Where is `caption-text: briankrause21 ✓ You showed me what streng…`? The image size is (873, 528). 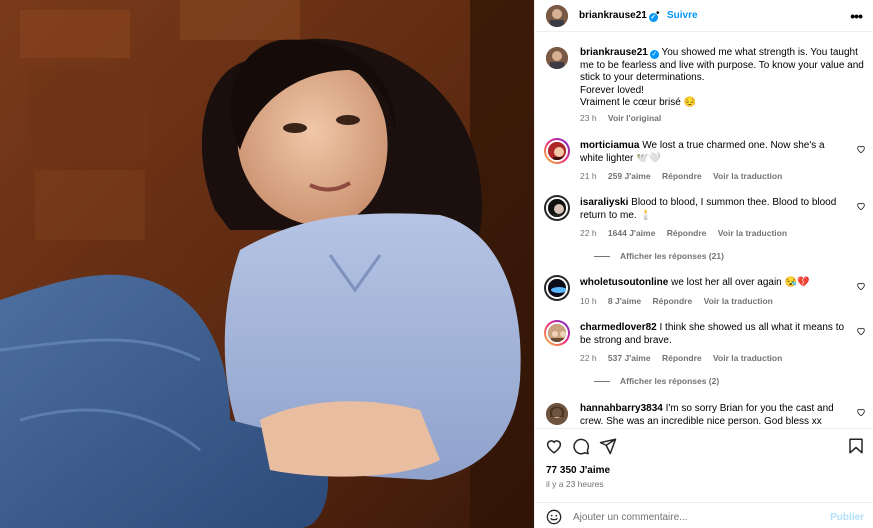 caption-text: briankrause21 ✓ You showed me what streng… is located at coordinates (723, 78).